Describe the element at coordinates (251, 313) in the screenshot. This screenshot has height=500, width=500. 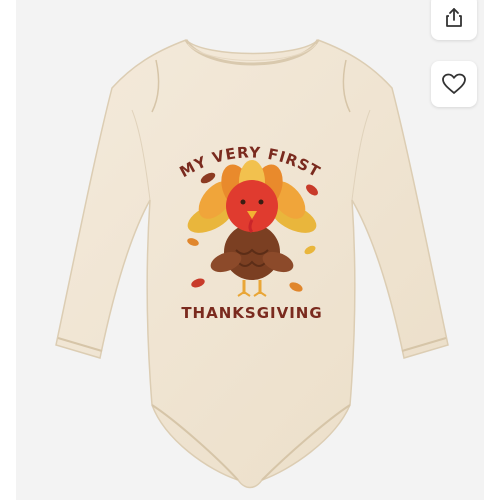
I see `print-bottom-text: THANKSGIVING` at that location.